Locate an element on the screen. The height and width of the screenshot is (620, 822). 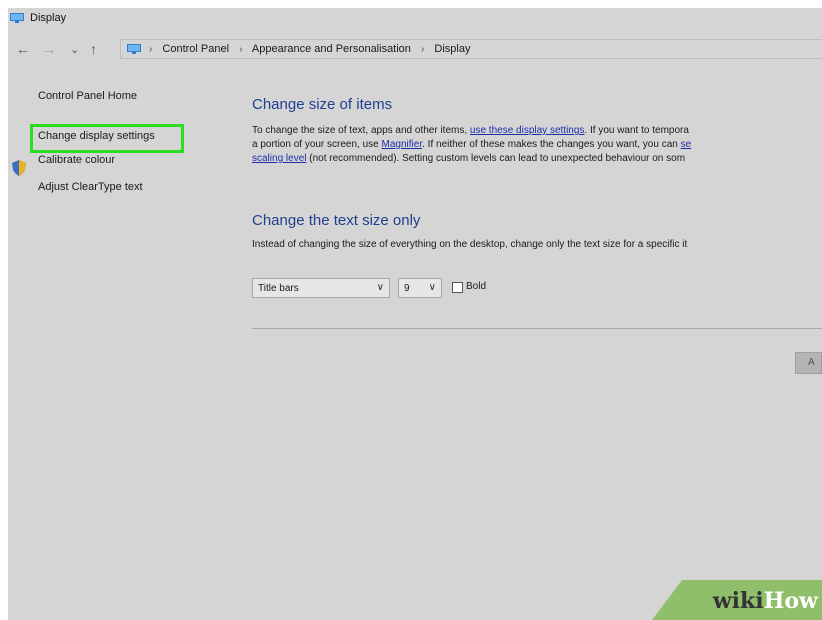
text-segment: a portion of your screen, use is located at coordinates (317, 144).